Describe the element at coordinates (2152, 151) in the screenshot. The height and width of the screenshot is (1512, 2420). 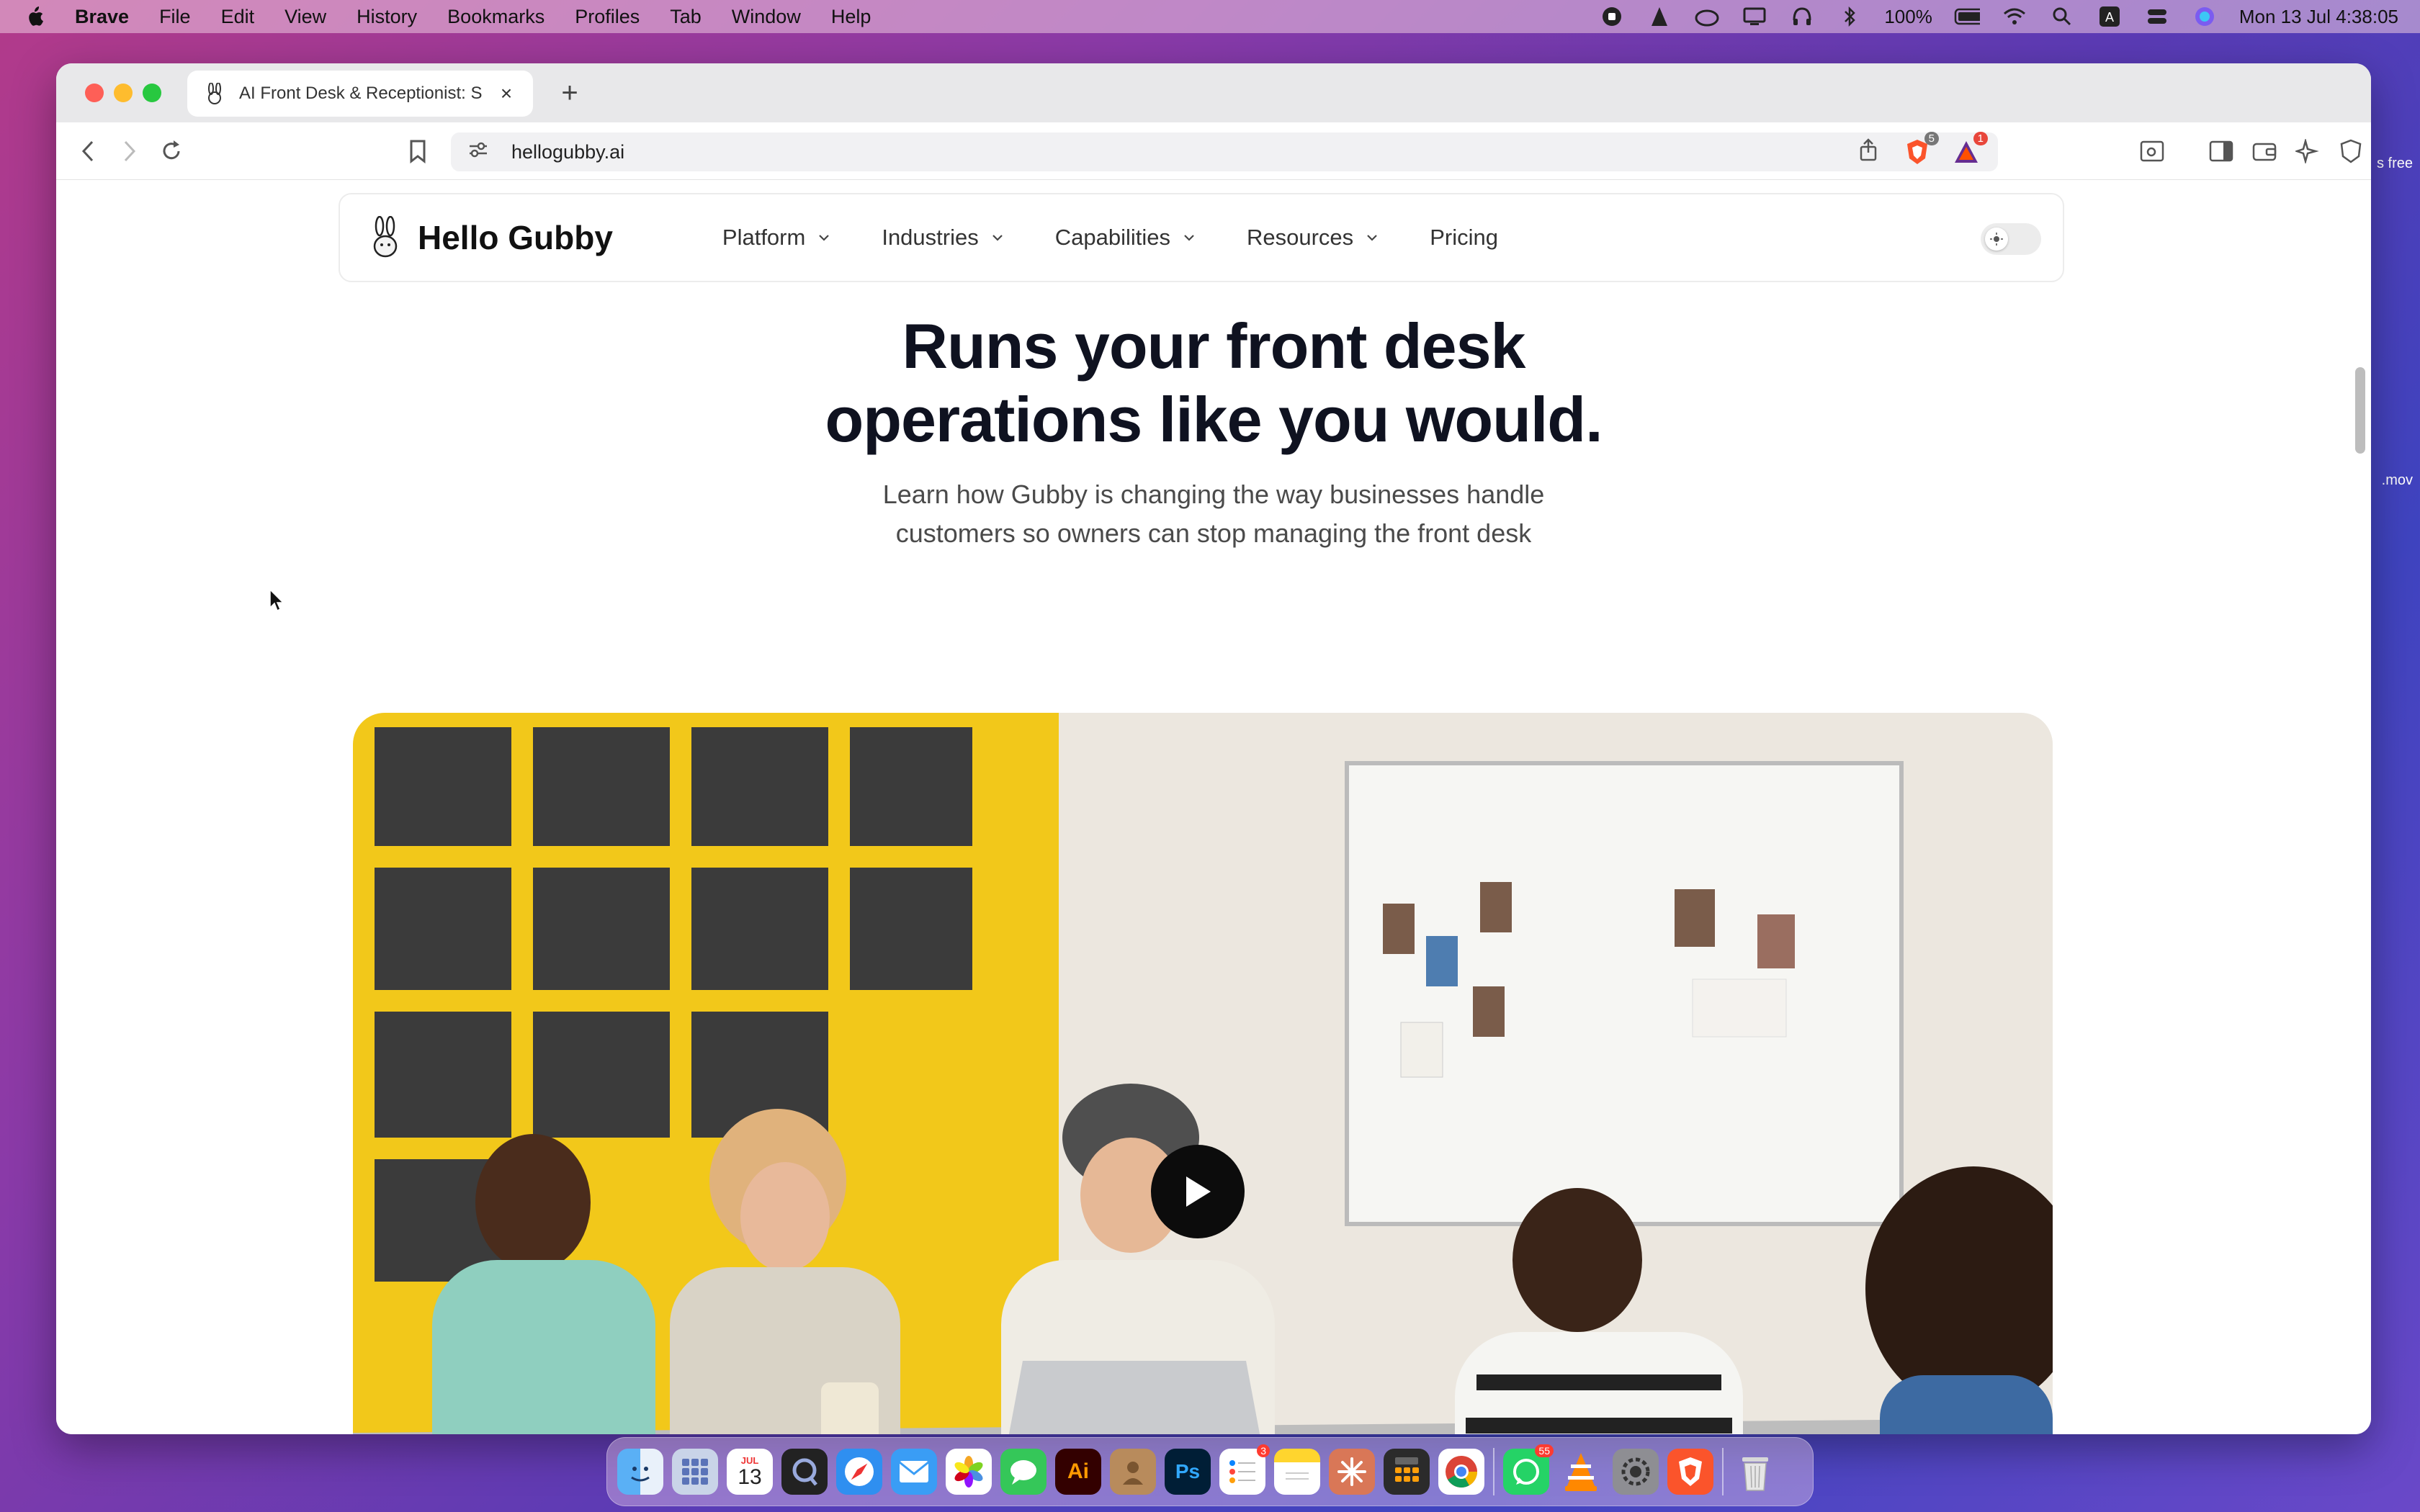
I see `reader-mode-icon` at that location.